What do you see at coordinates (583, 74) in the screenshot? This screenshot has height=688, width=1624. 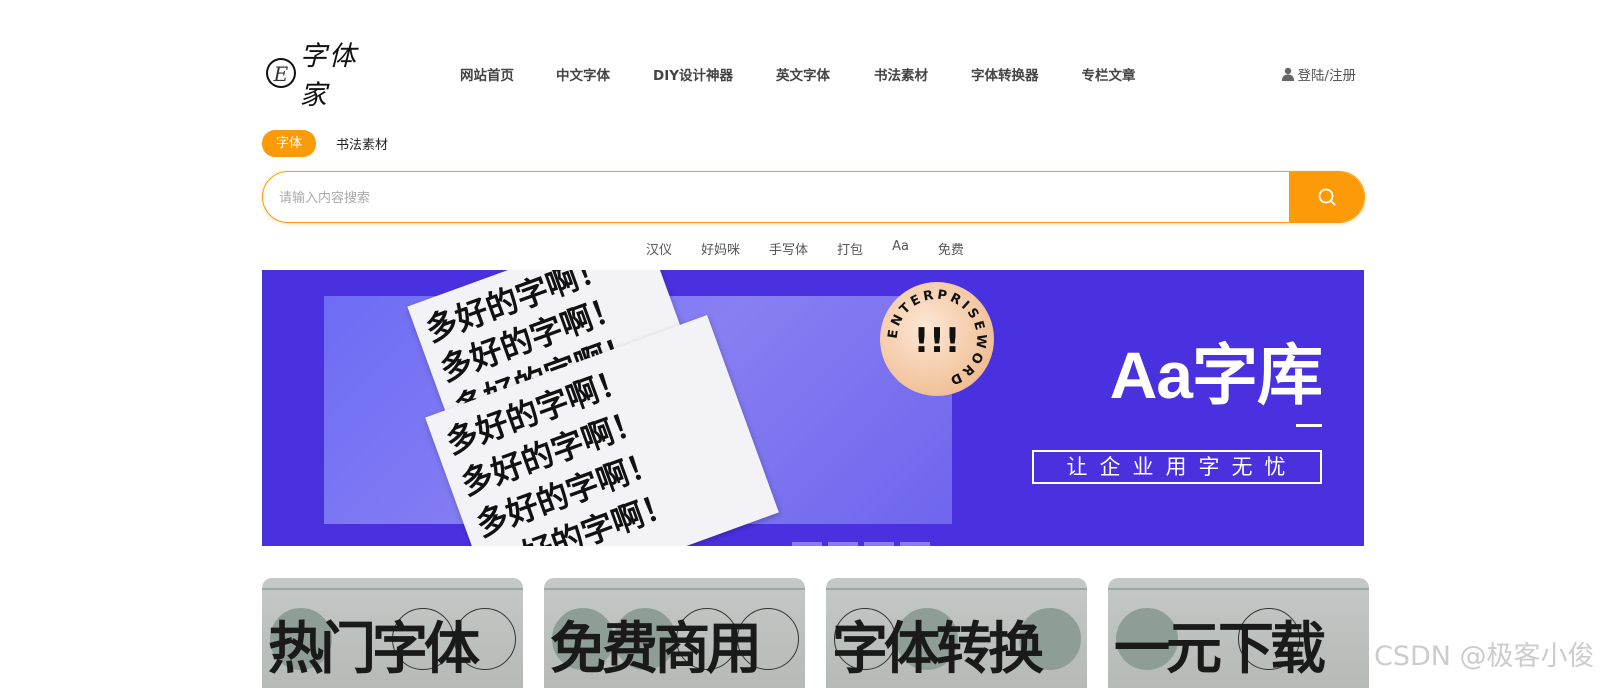 I see `nav-chinese-fonts: 中文字体` at bounding box center [583, 74].